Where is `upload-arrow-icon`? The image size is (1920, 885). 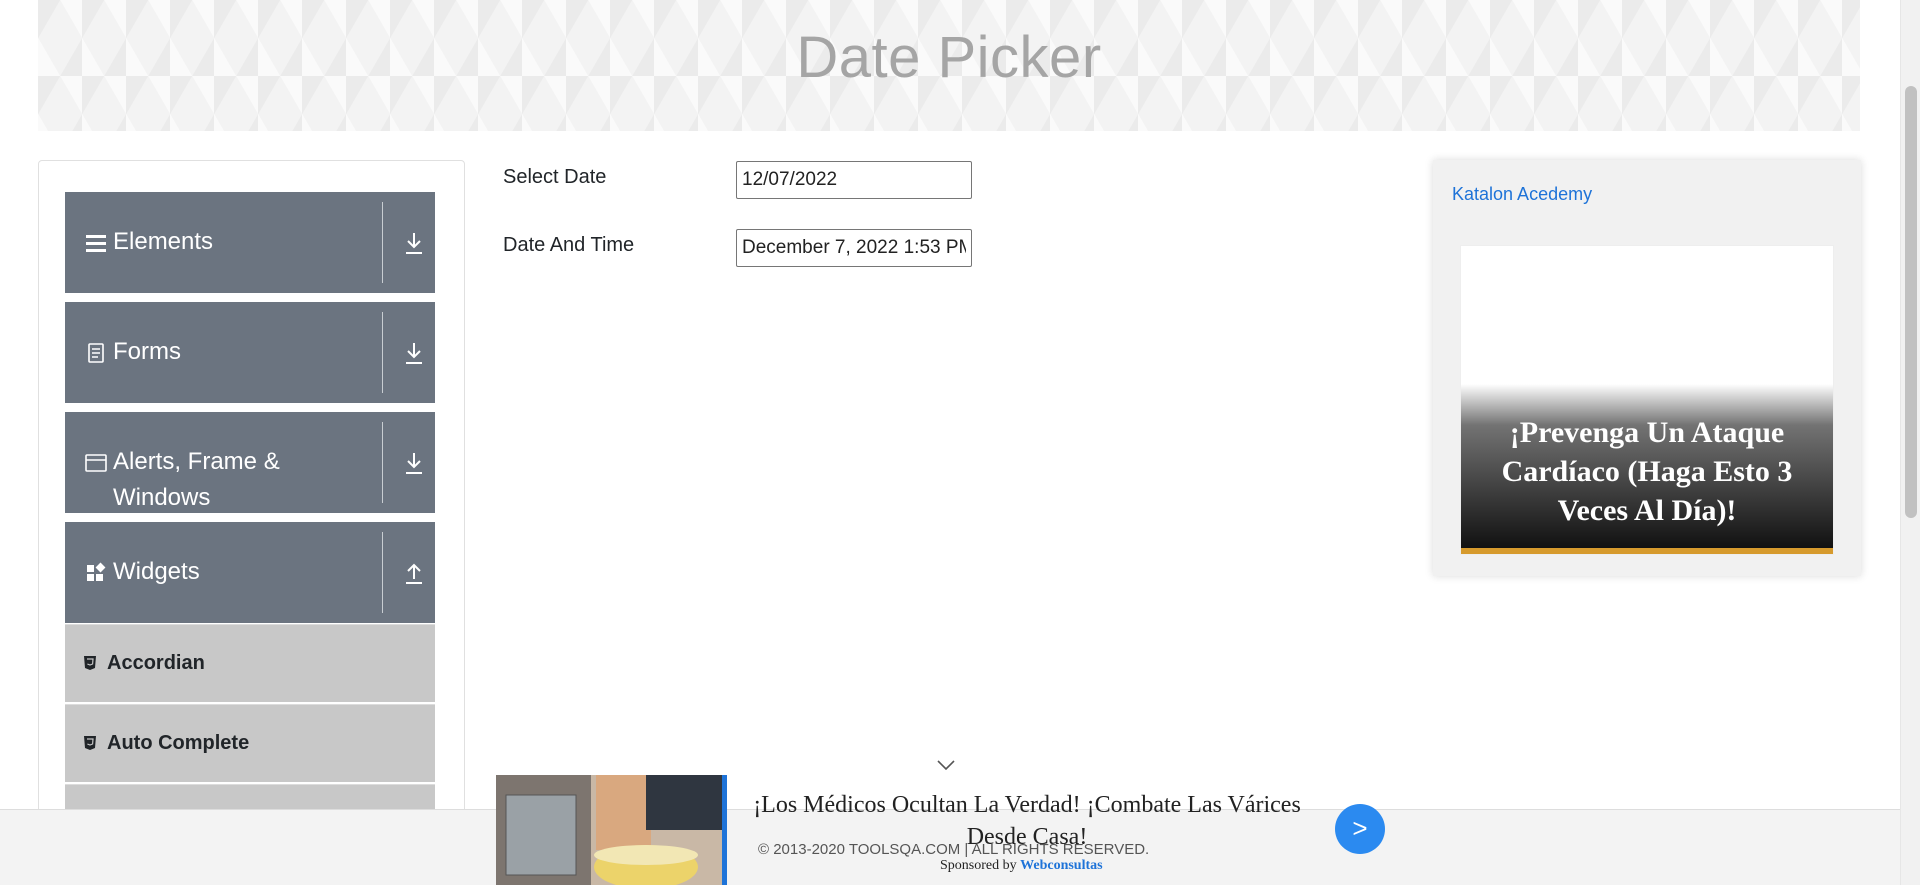 upload-arrow-icon is located at coordinates (414, 573).